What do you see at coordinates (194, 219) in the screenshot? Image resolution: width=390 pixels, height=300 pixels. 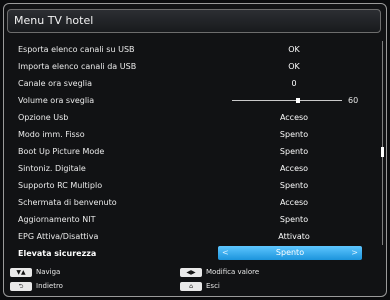 I see `setting-row-nit-update: Aggiornamento NIT Spento` at bounding box center [194, 219].